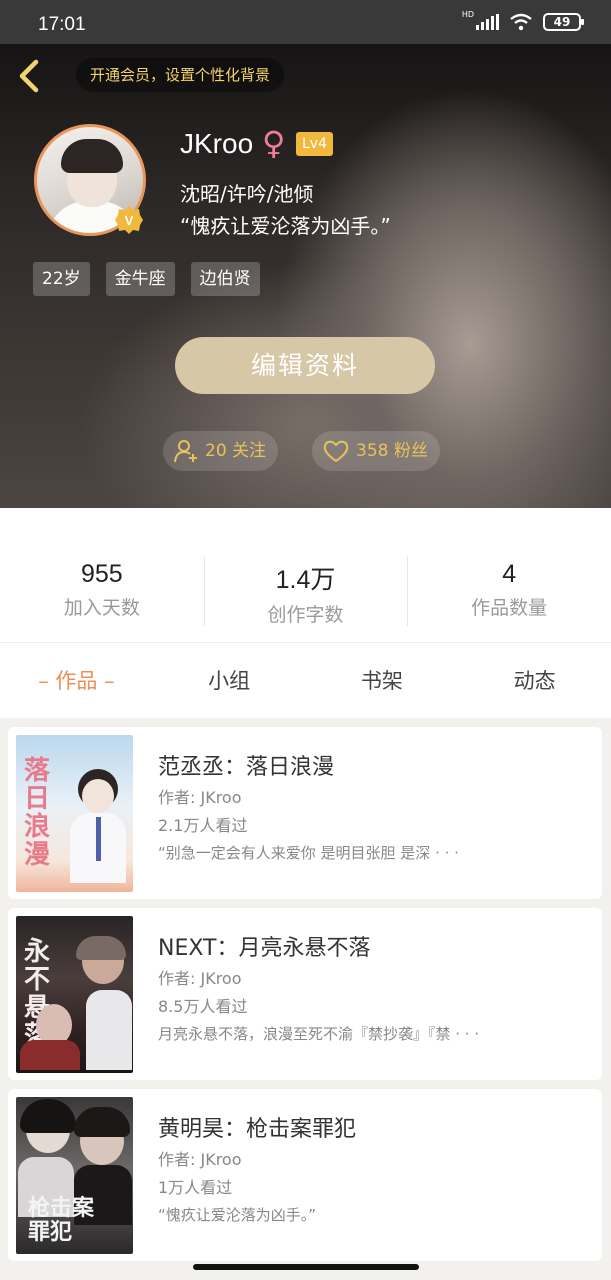 This screenshot has width=611, height=1280. I want to click on tab-activity: 动态, so click(534, 680).